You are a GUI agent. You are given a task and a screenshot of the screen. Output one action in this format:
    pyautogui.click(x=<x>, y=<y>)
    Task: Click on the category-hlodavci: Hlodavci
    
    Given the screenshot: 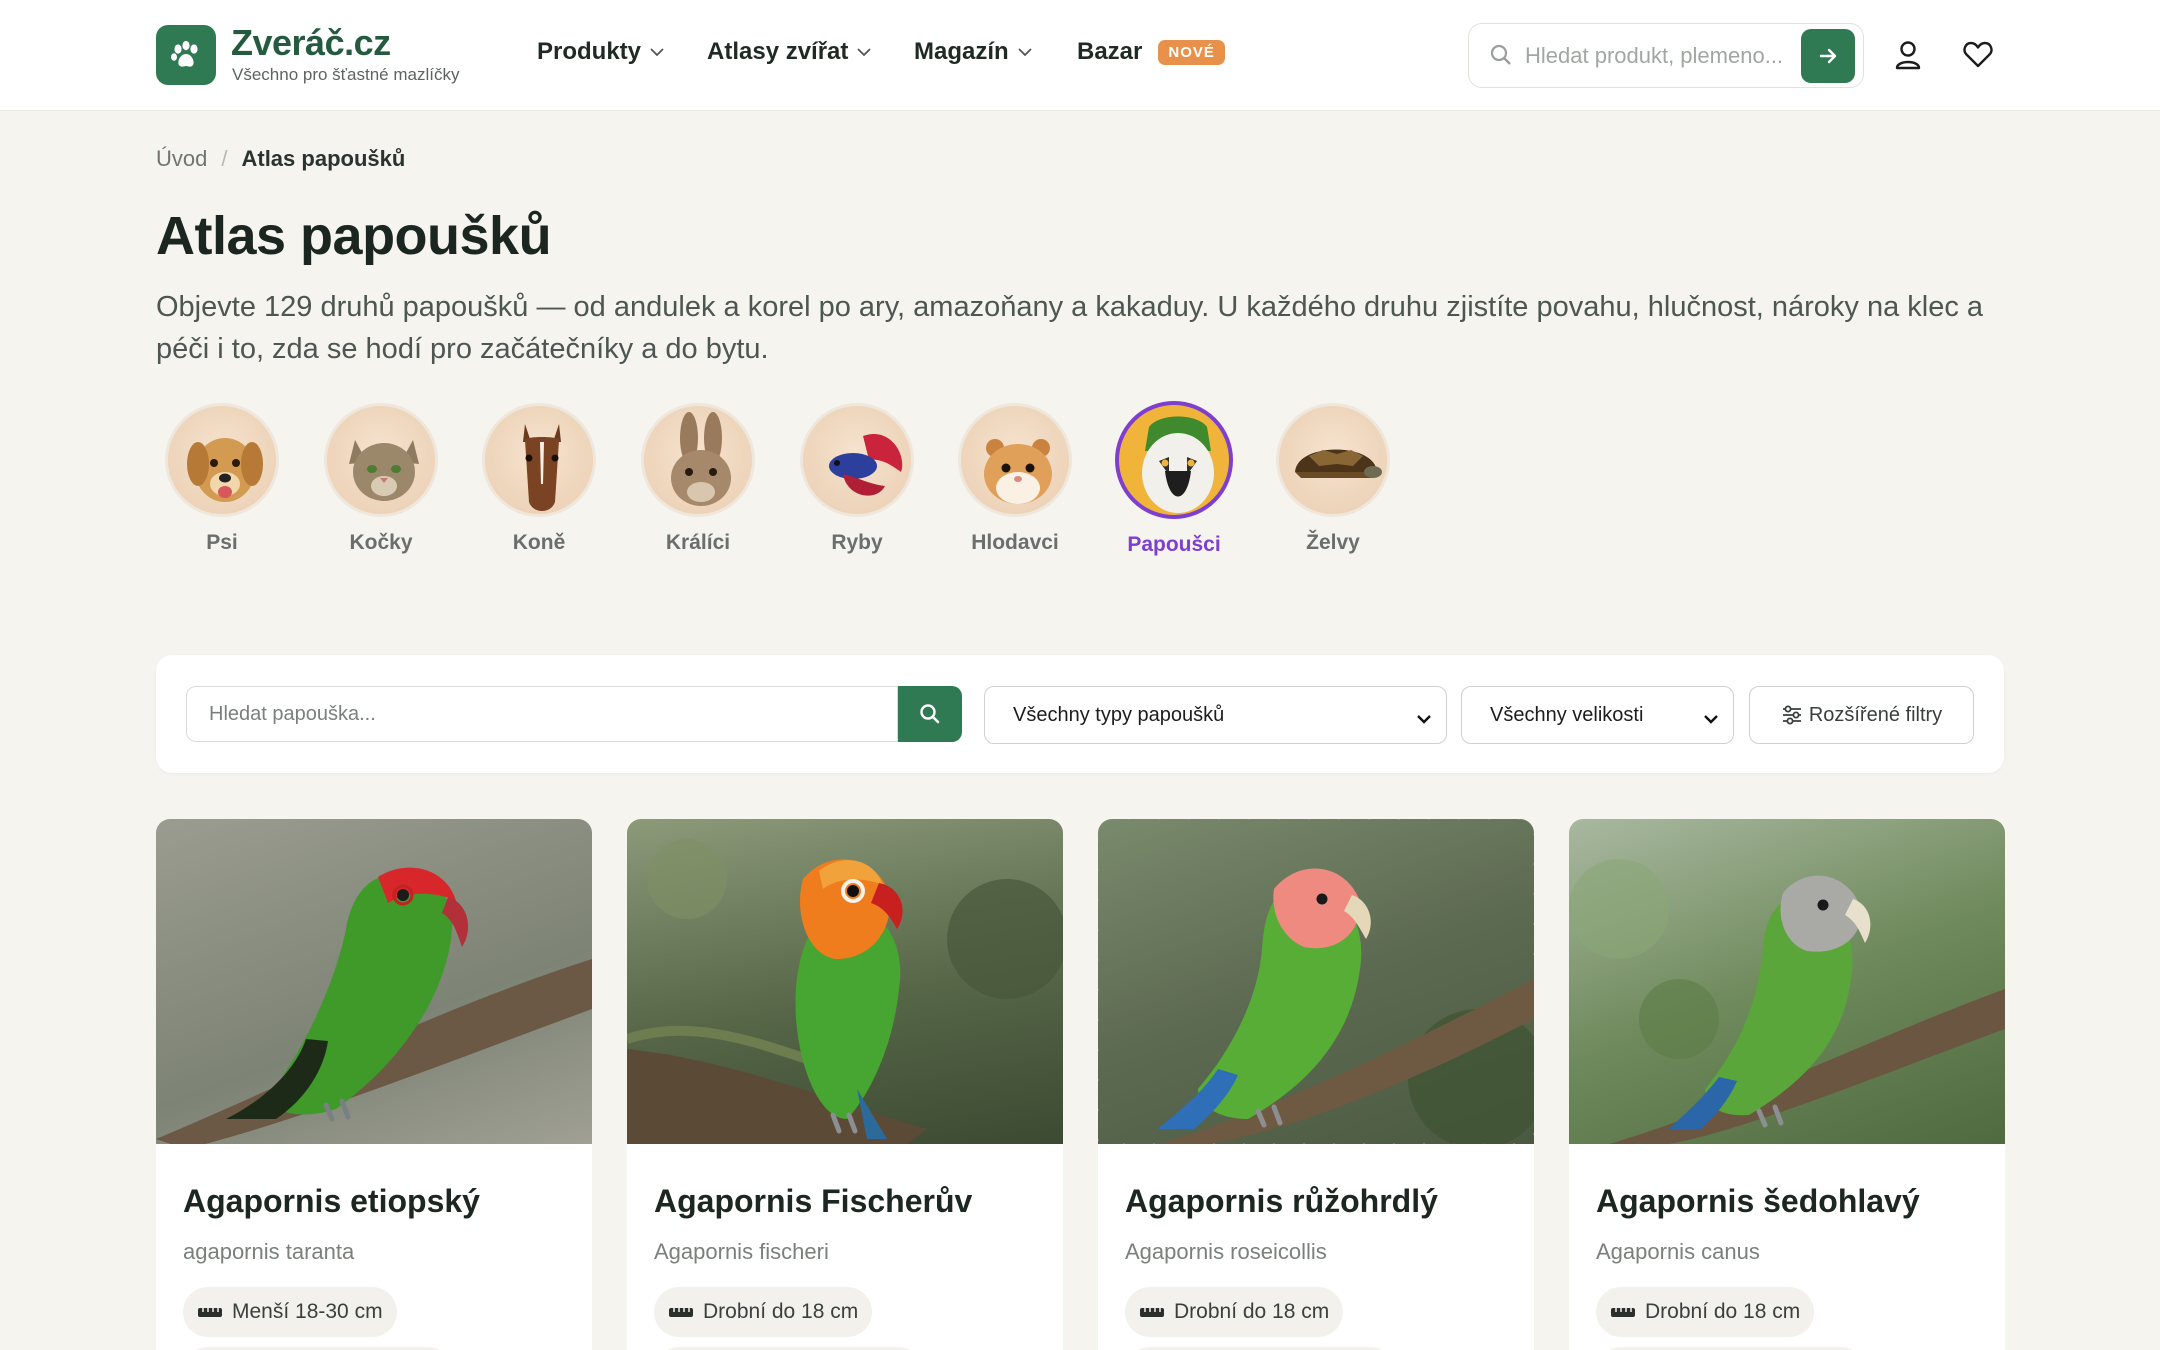 What is the action you would take?
    pyautogui.click(x=1015, y=479)
    